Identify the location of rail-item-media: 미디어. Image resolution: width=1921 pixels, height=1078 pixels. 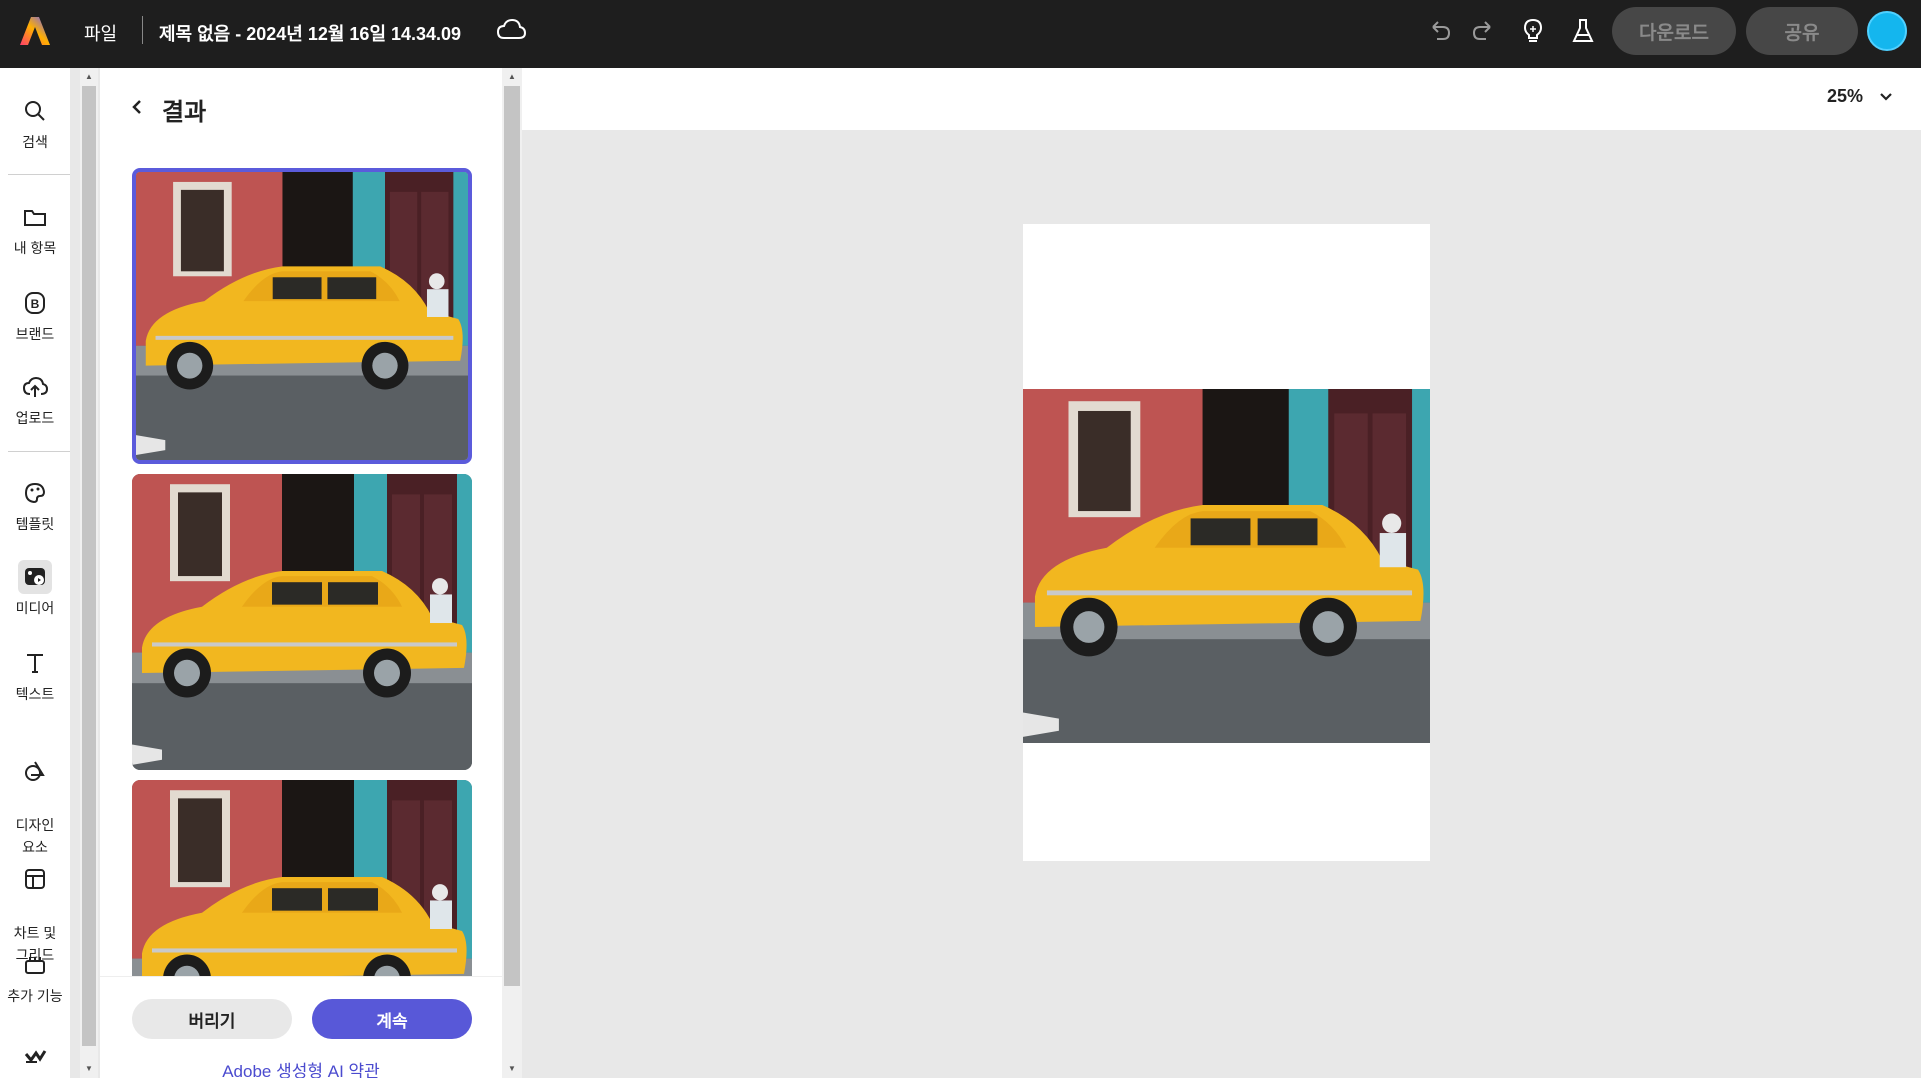
(35, 589).